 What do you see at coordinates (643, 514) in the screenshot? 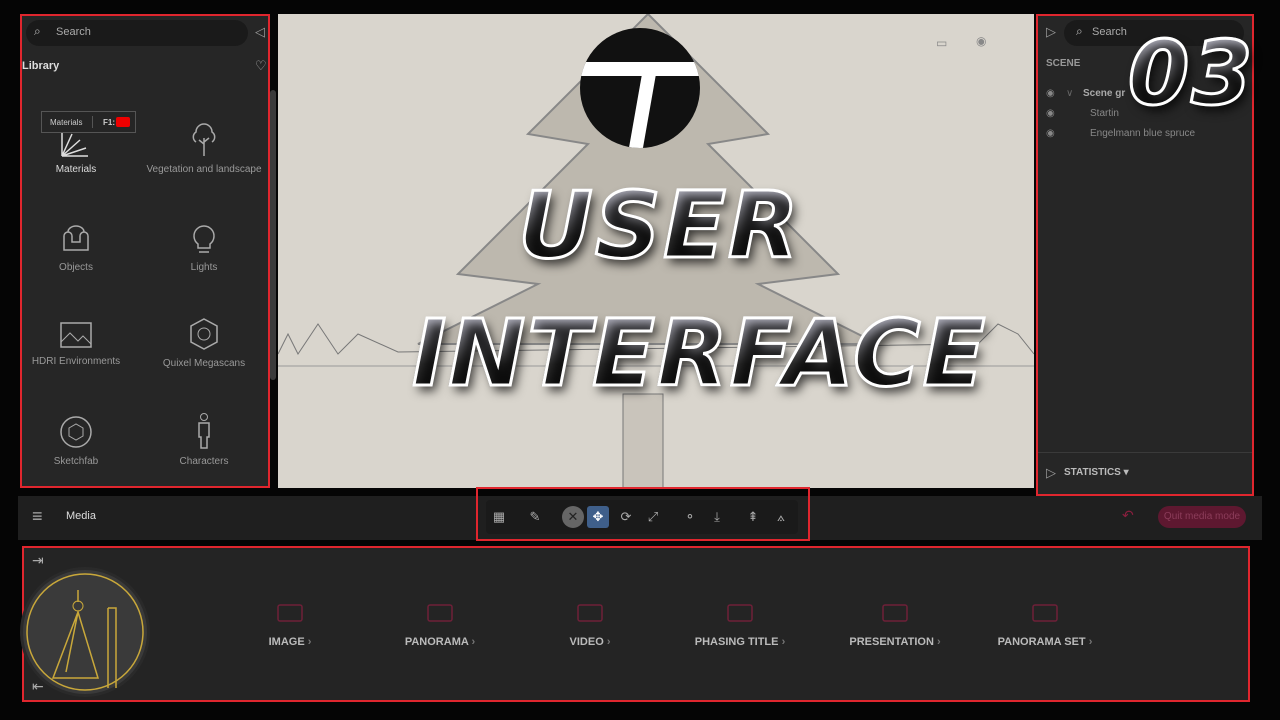
I see `highlight-frame-toolbar` at bounding box center [643, 514].